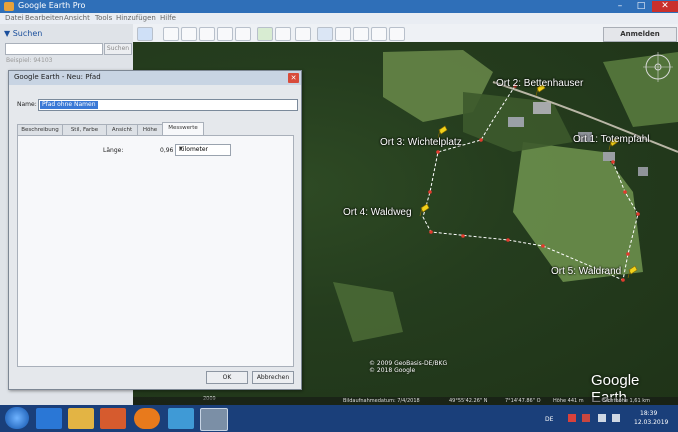  What do you see at coordinates (49, 418) in the screenshot?
I see `internet-explorer-icon` at bounding box center [49, 418].